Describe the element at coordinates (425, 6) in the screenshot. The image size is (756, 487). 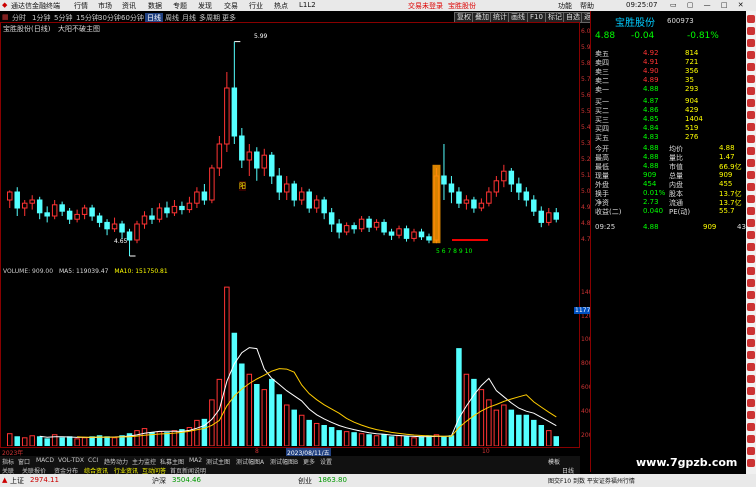
I see `login-status: 交易未登录` at that location.